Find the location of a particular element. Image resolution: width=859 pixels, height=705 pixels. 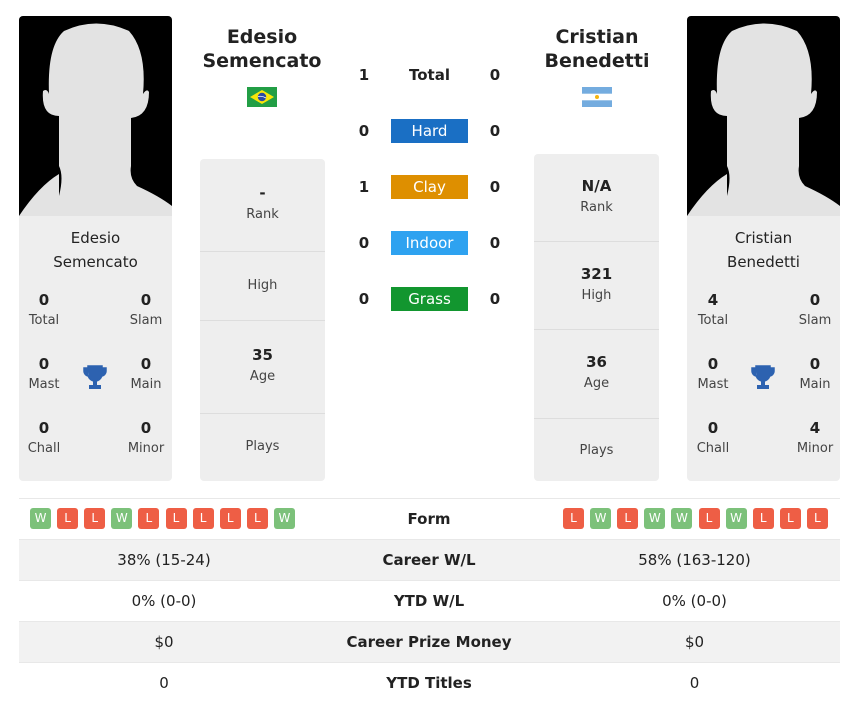

player2-minor: 4 Minor is located at coordinates (815, 437).